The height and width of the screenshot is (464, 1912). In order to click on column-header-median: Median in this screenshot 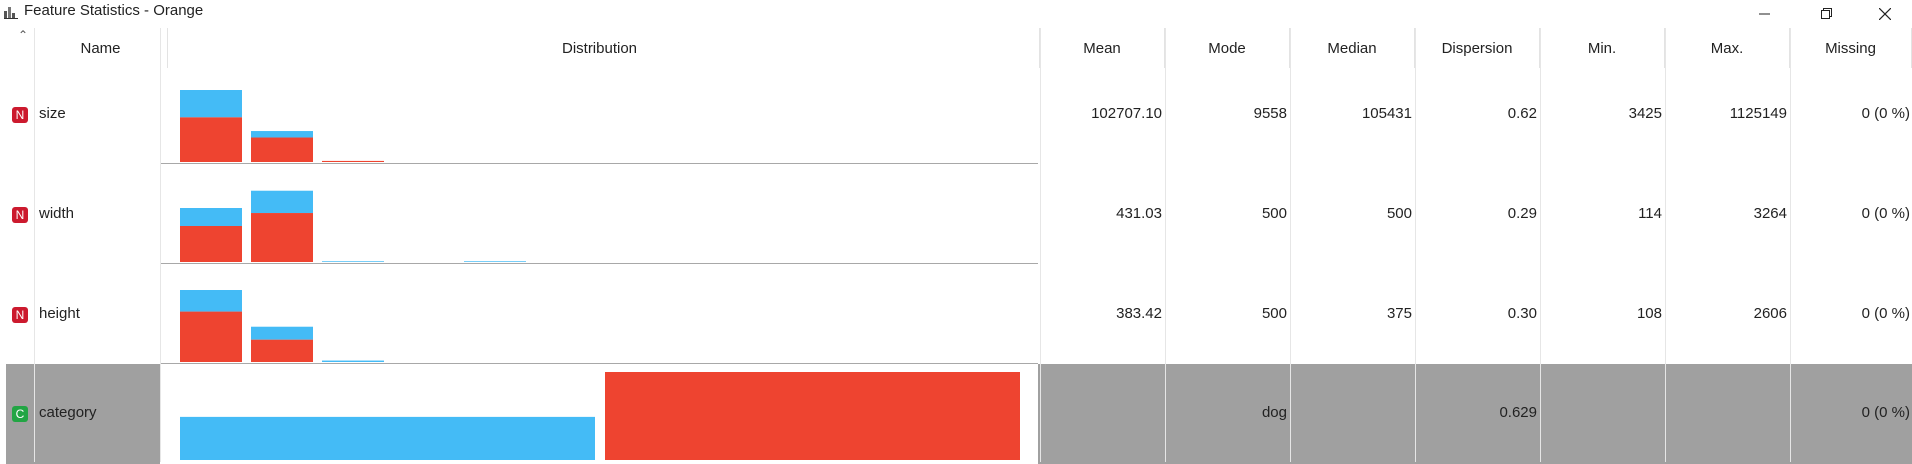, I will do `click(1352, 48)`.